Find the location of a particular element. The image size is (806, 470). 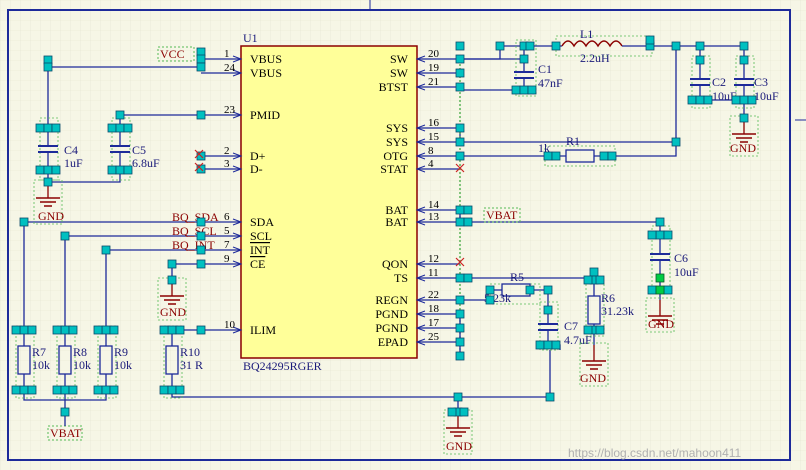

net-label-vbat-bottom: VBAT is located at coordinates (66, 433).